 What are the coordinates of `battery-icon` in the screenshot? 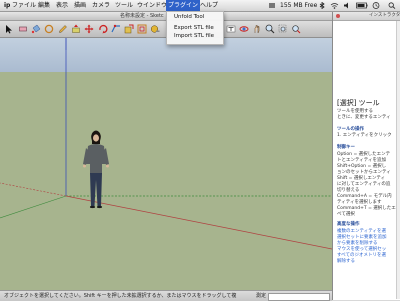 It's located at (362, 5).